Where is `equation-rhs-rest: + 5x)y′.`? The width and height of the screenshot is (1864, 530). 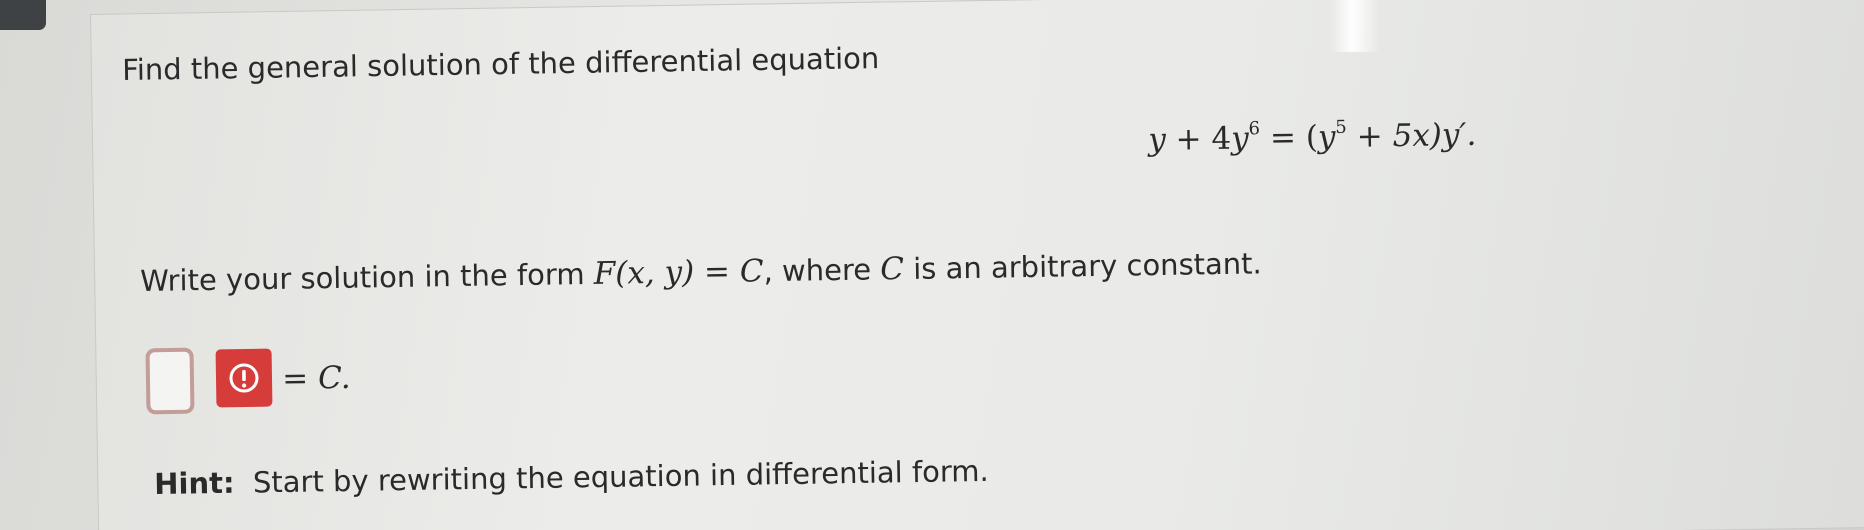
equation-rhs-rest: + 5x)y′. is located at coordinates (1411, 135).